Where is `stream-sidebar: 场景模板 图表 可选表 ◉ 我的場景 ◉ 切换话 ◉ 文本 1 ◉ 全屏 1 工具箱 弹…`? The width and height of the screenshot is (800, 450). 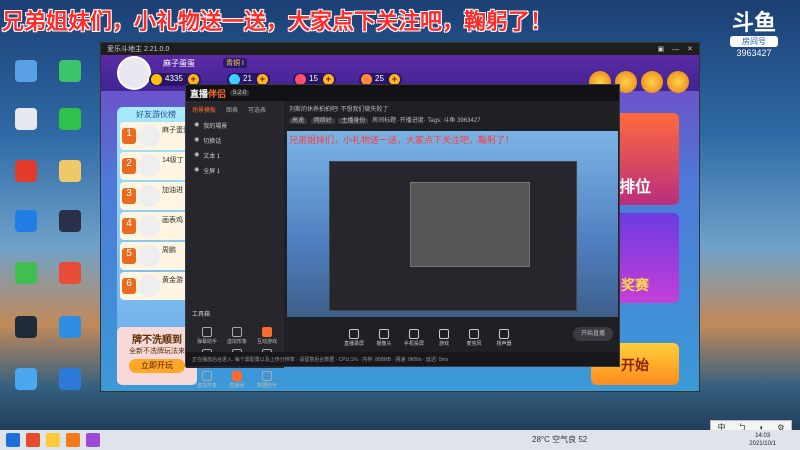 stream-sidebar: 场景模板 图表 可选表 ◉ 我的場景 ◉ 切换话 ◉ 文本 1 ◉ 全屏 1 工具箱 弹… is located at coordinates (235, 245).